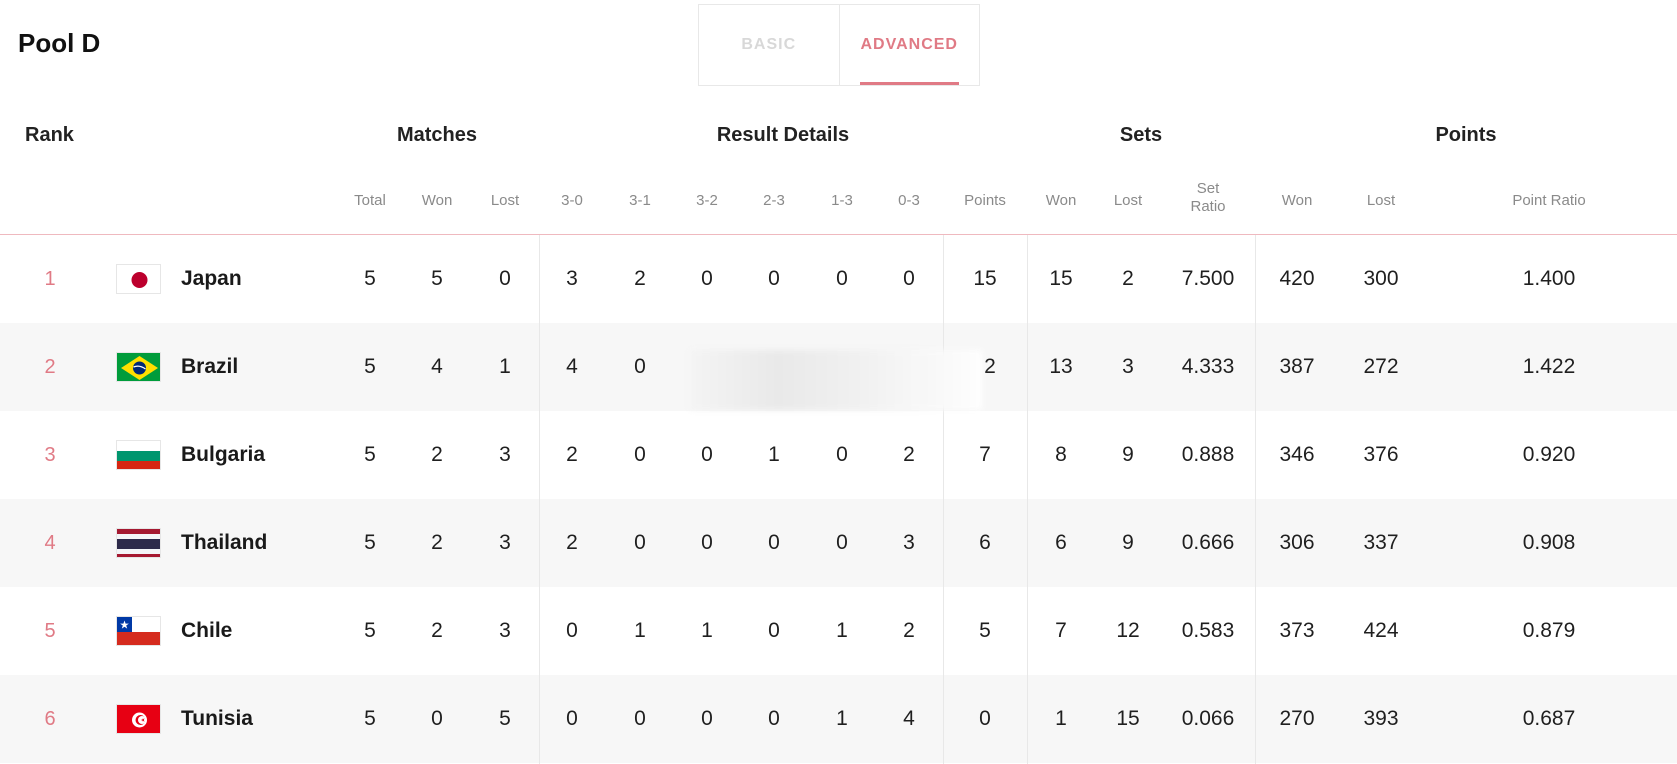 This screenshot has width=1677, height=764. Describe the element at coordinates (224, 543) in the screenshot. I see `team-name: Thailand` at that location.